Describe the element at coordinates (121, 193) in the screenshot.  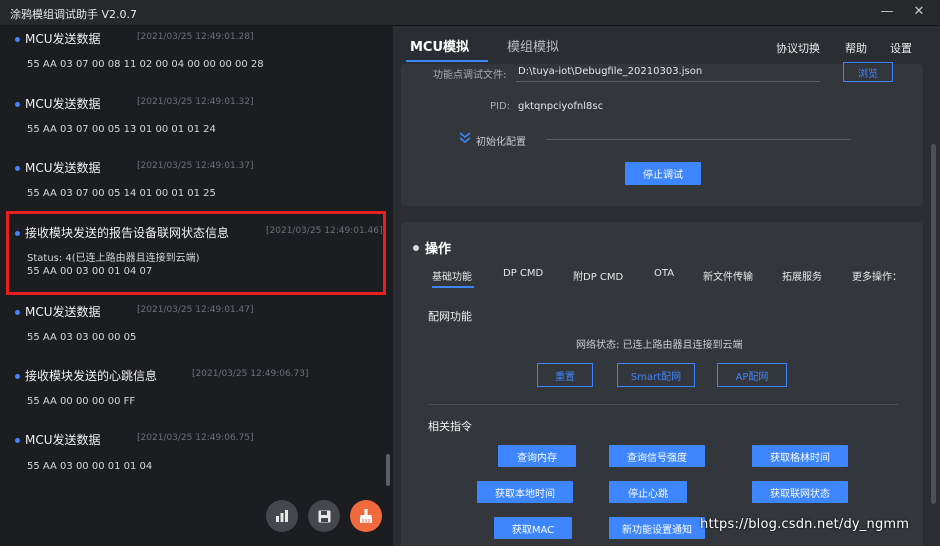
I see `log-item-line: 55 AA 03 07 00 05 14 01 00 01 01 25` at that location.